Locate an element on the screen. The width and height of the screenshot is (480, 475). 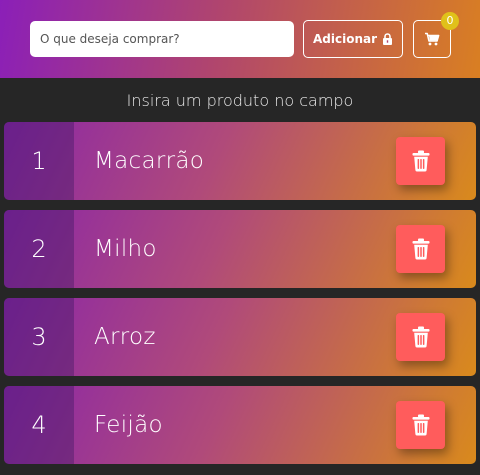
item-name: Macarrão is located at coordinates (149, 161).